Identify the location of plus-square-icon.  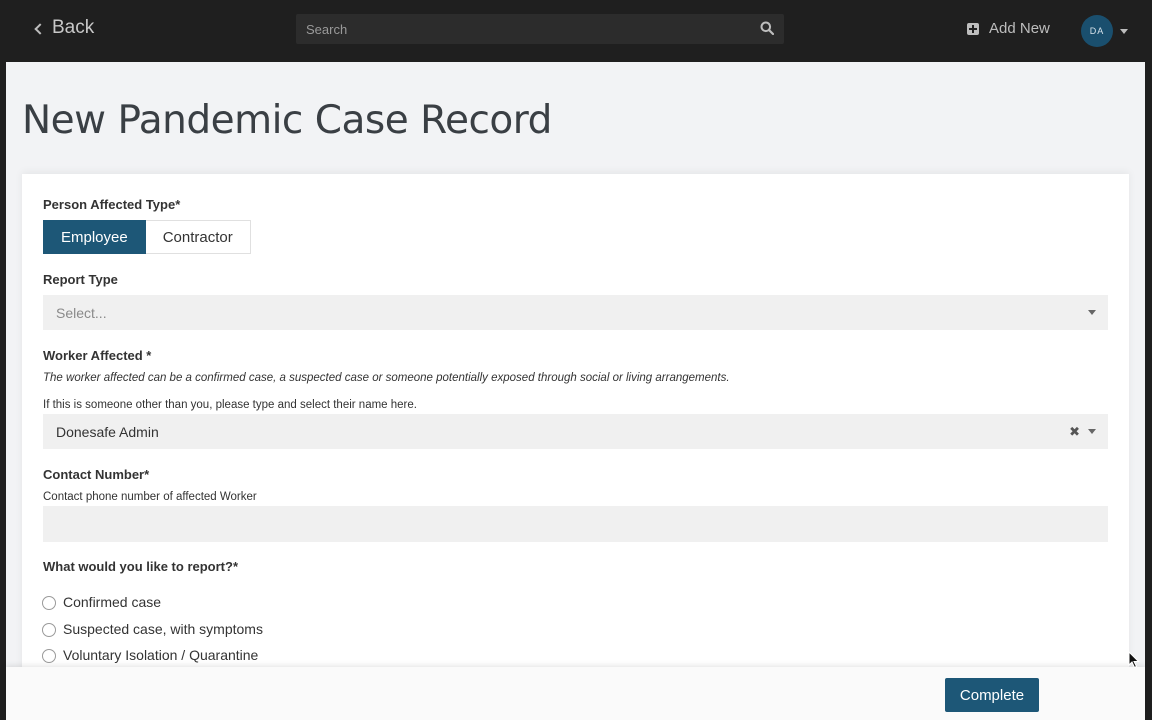
(973, 28).